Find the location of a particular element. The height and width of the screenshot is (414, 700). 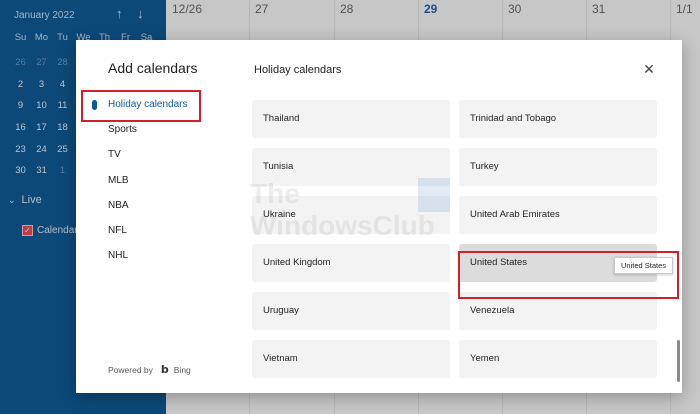

country-tile: Uruguay is located at coordinates (351, 311).